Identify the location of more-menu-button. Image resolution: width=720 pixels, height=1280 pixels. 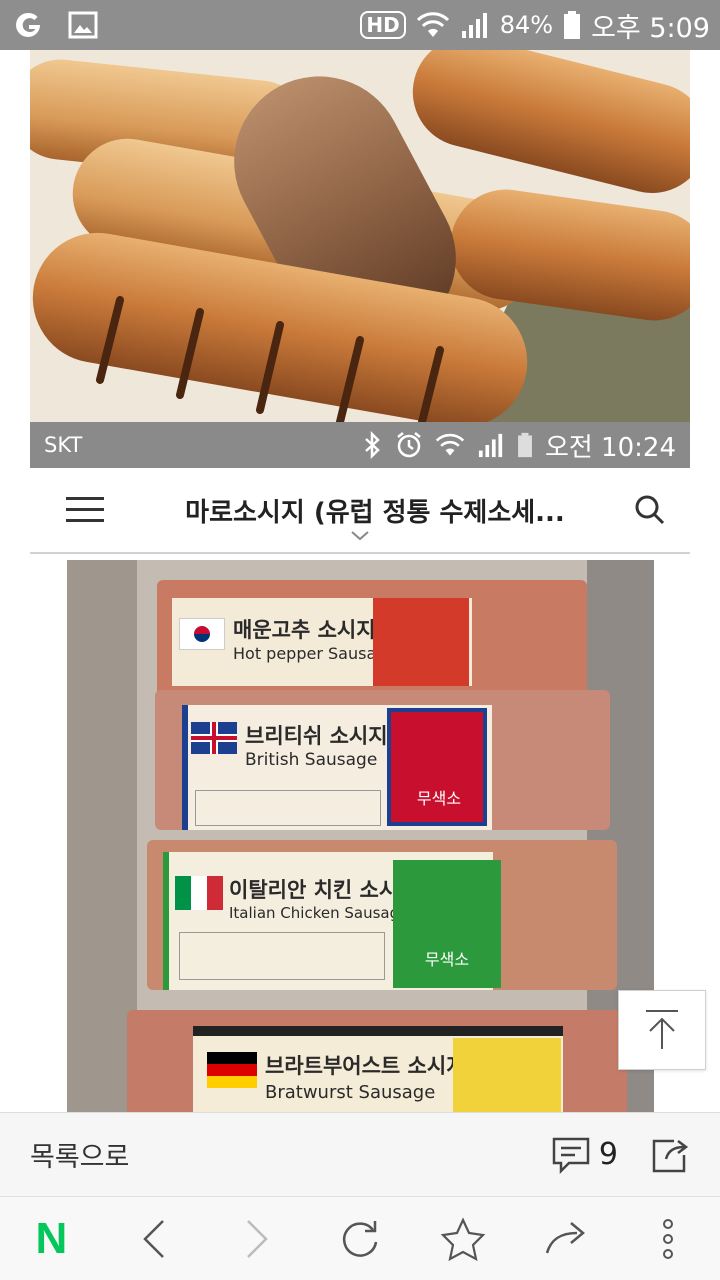
(668, 1239).